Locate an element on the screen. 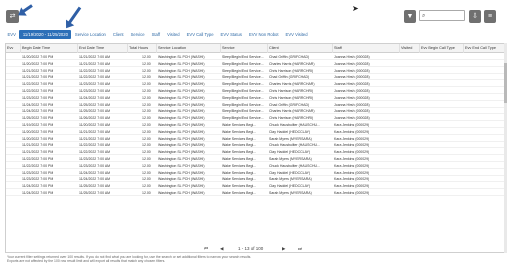 The height and width of the screenshot is (263, 507). table-cell: Sarah Myers (MYERSARA) is located at coordinates (290, 179).